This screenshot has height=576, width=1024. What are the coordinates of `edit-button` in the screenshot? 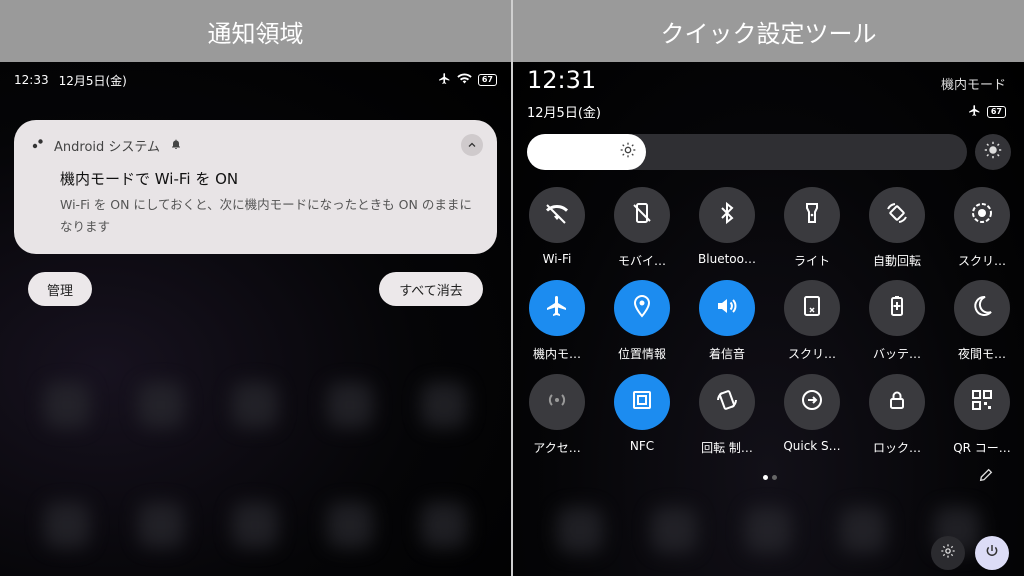 It's located at (986, 477).